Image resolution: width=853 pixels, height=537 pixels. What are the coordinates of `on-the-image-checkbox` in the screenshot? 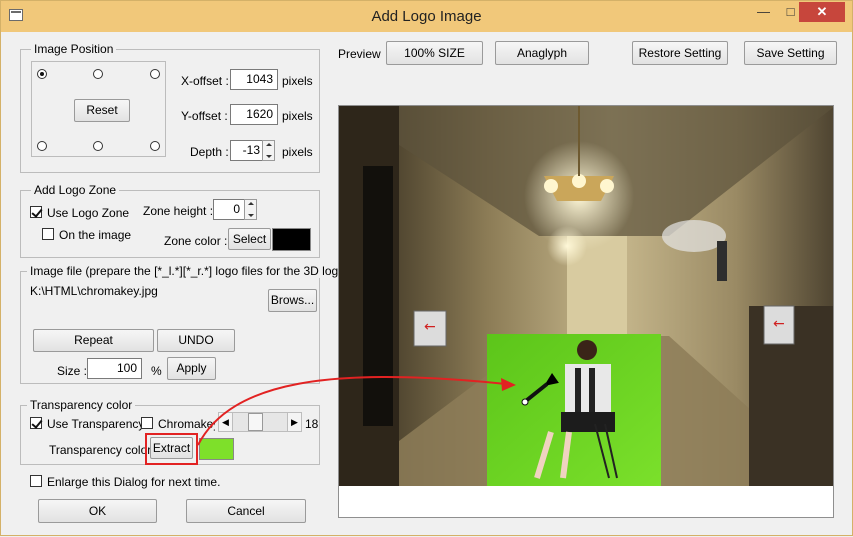 It's located at (48, 234).